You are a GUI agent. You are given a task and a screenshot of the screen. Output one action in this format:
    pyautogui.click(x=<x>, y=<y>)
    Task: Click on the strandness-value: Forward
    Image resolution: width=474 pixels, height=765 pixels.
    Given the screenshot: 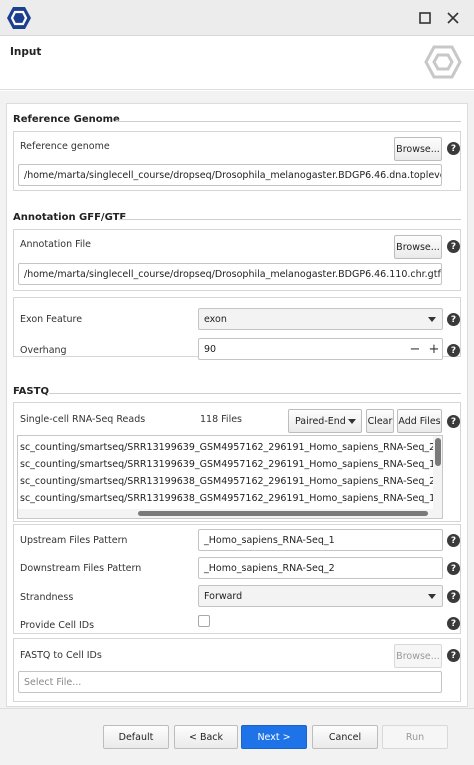 What is the action you would take?
    pyautogui.click(x=223, y=596)
    